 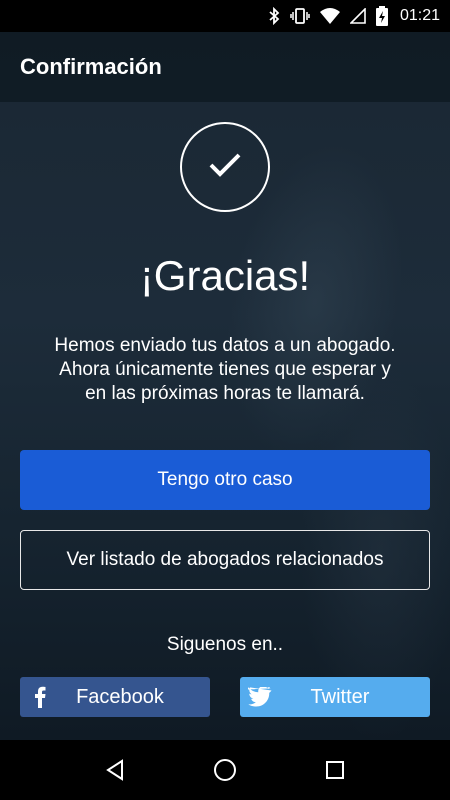 I want to click on home-icon, so click(x=225, y=770).